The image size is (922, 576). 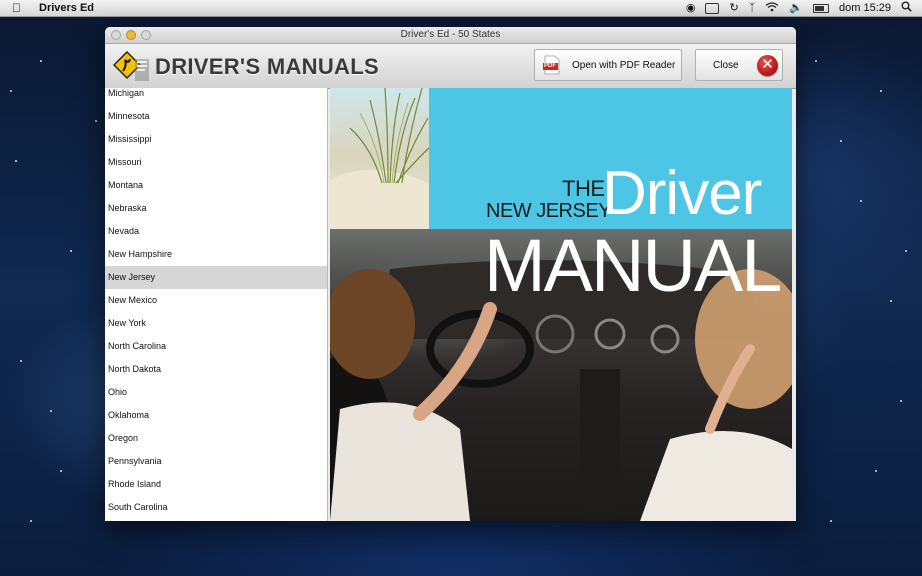 I want to click on window-close-button, so click(x=116, y=35).